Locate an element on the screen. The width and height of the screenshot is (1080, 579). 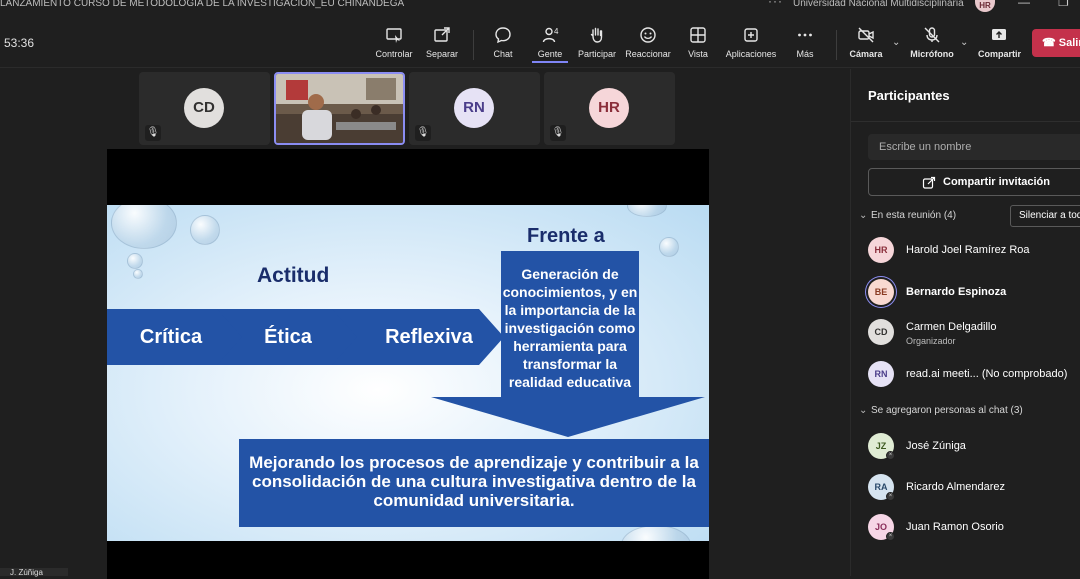
participant-video-tile is located at coordinates (339, 108).